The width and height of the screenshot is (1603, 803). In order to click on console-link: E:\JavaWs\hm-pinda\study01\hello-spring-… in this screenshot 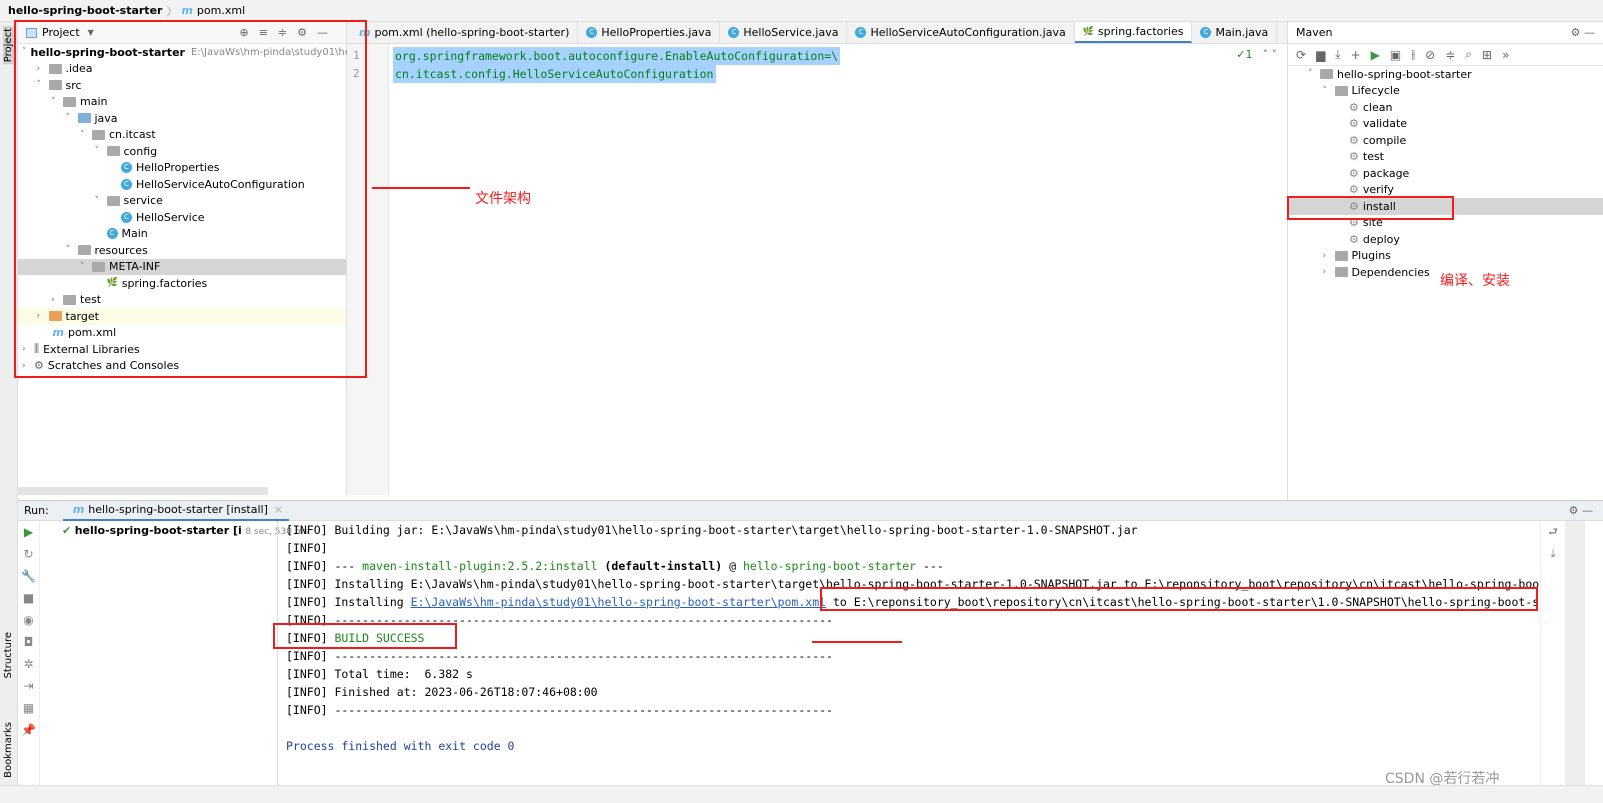, I will do `click(618, 602)`.